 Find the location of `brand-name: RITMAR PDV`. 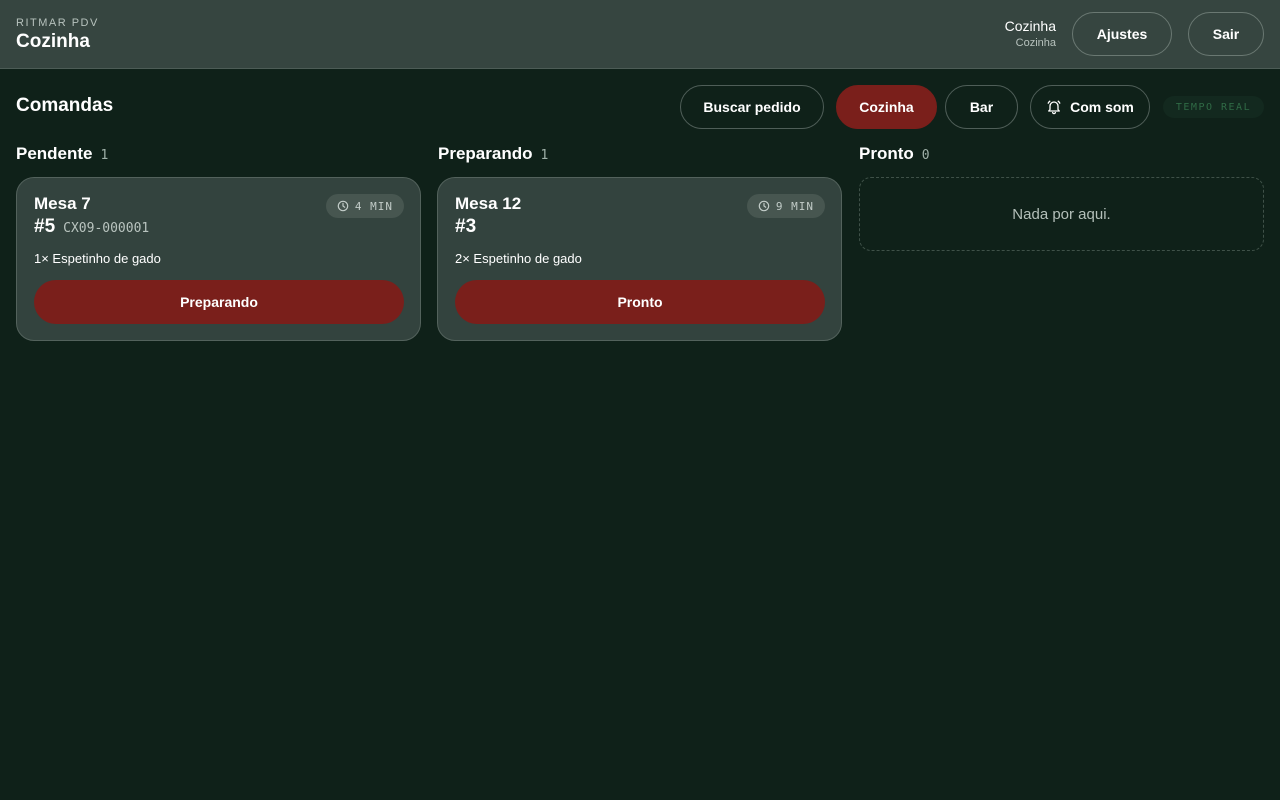

brand-name: RITMAR PDV is located at coordinates (57, 23).